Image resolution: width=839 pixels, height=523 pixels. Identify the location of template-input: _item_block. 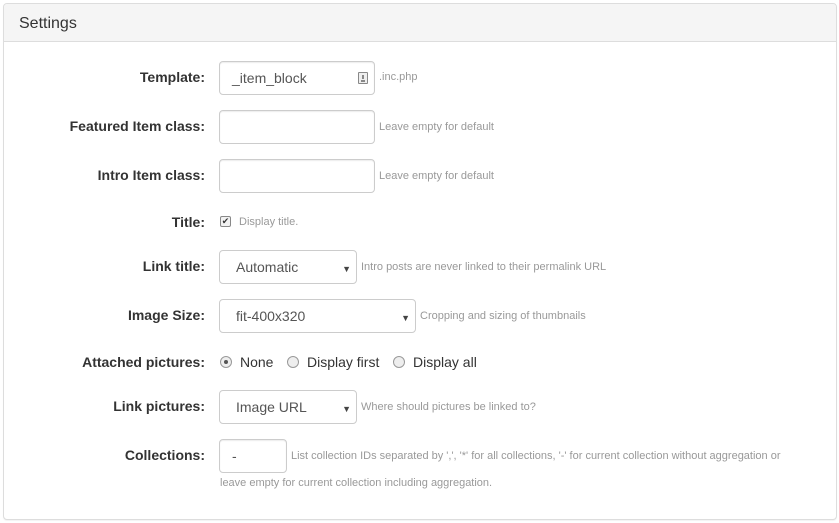
(297, 78).